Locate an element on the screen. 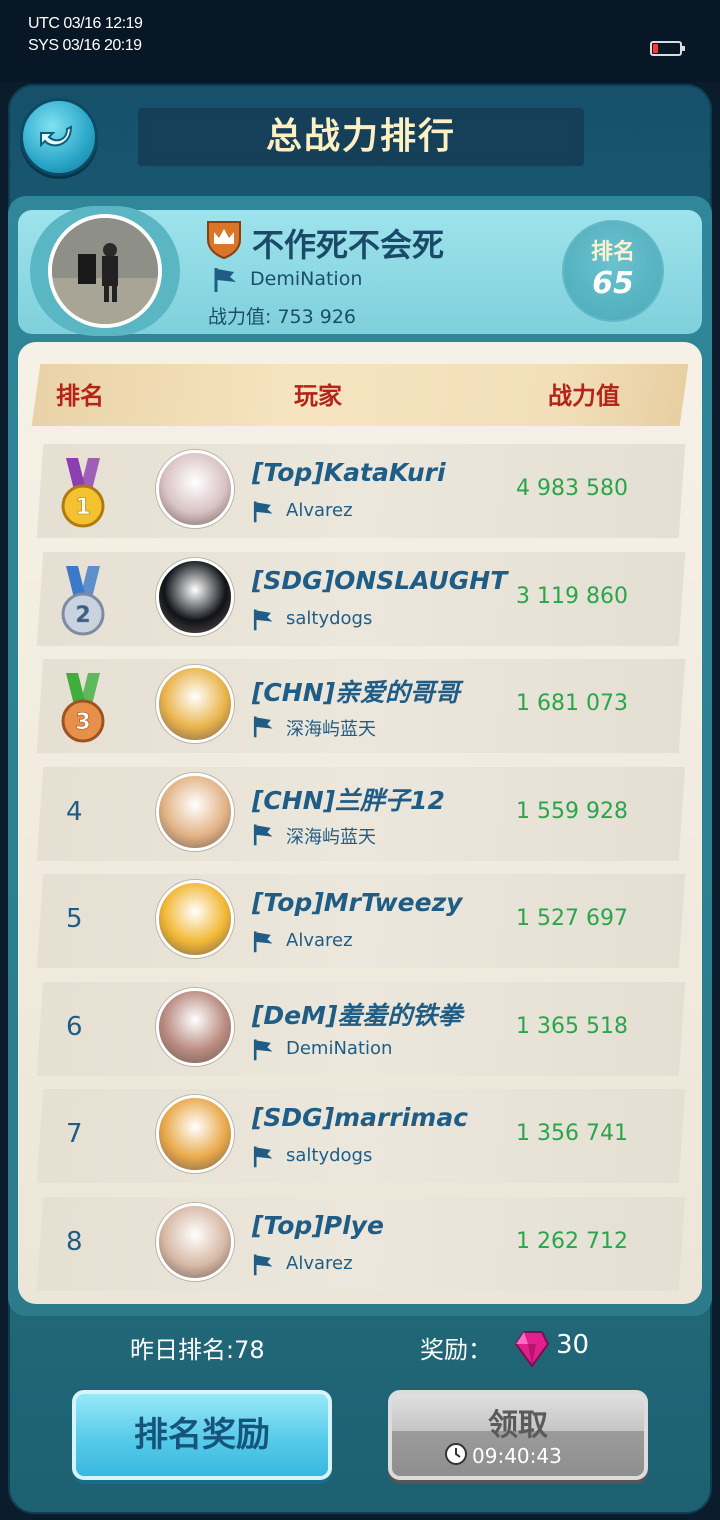 The width and height of the screenshot is (720, 1520). back-button is located at coordinates (59, 137).